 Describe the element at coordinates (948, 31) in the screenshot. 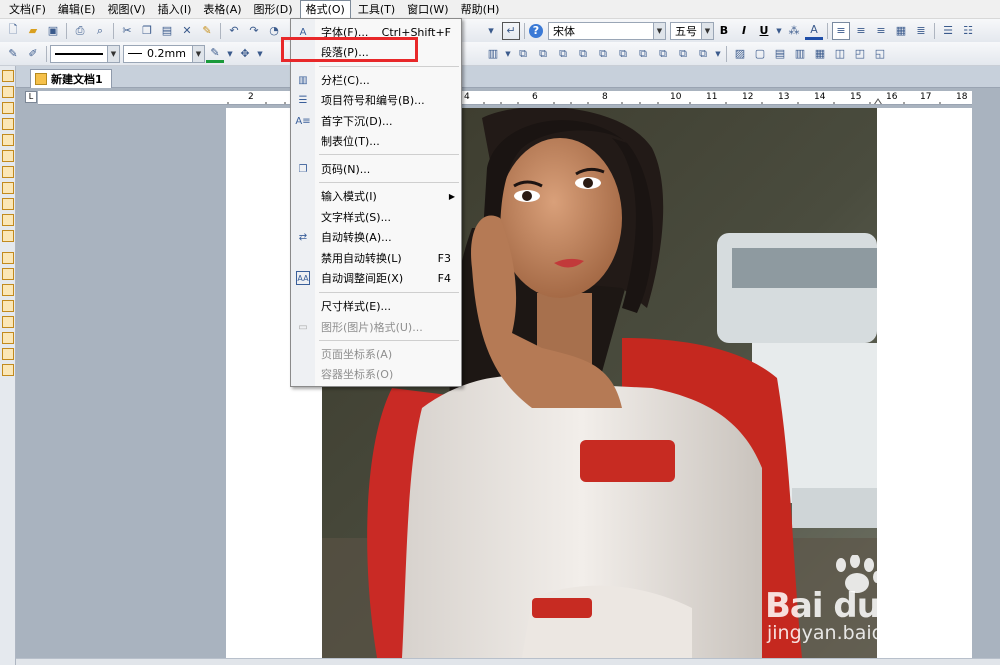

I see `list-icon: ☰` at that location.